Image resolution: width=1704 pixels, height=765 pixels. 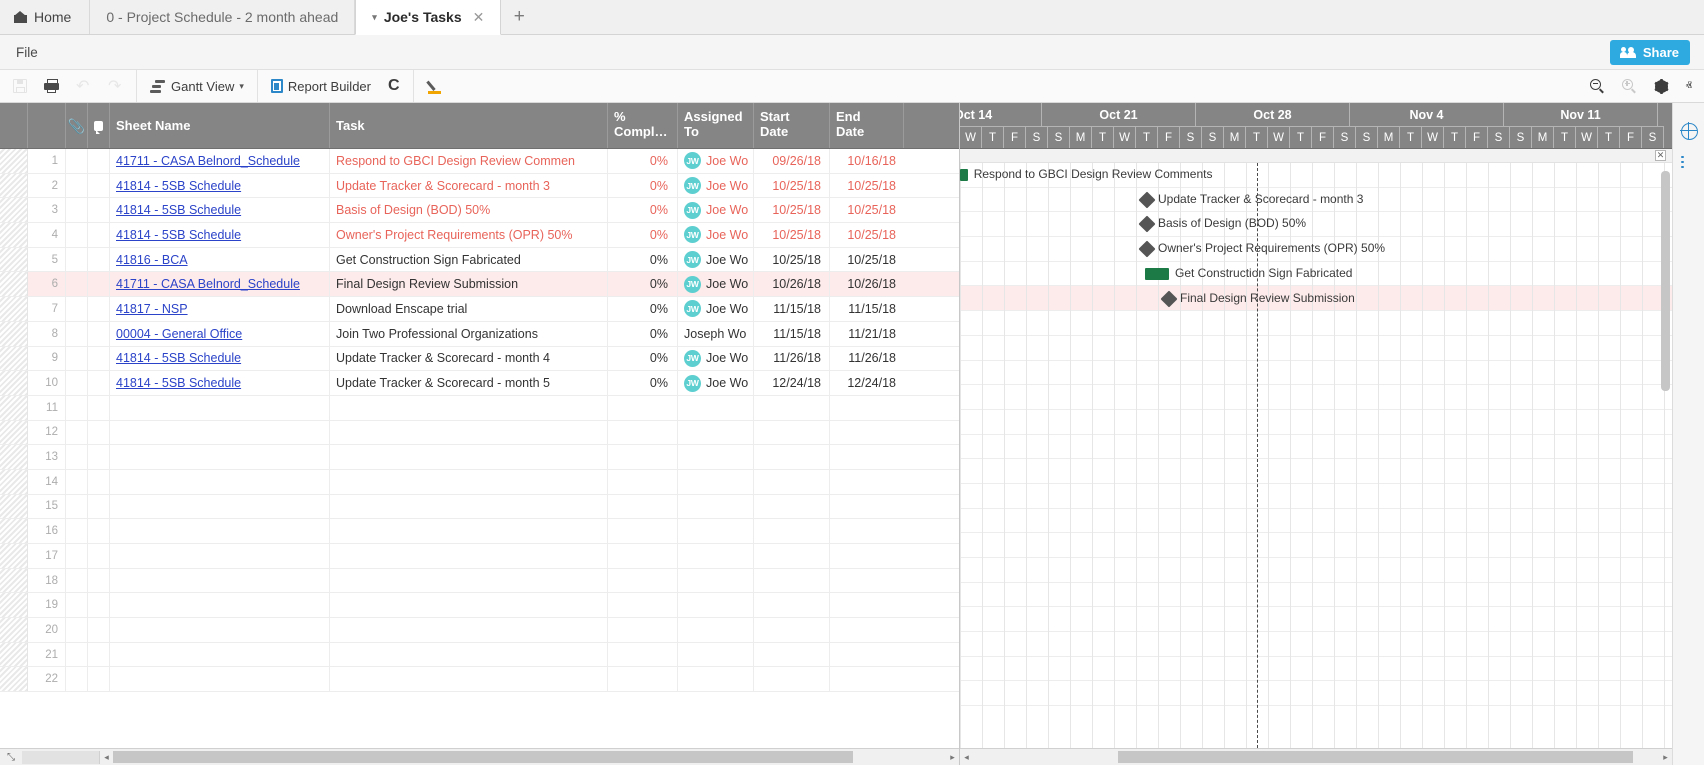 I want to click on new-tab-button: +, so click(x=519, y=17).